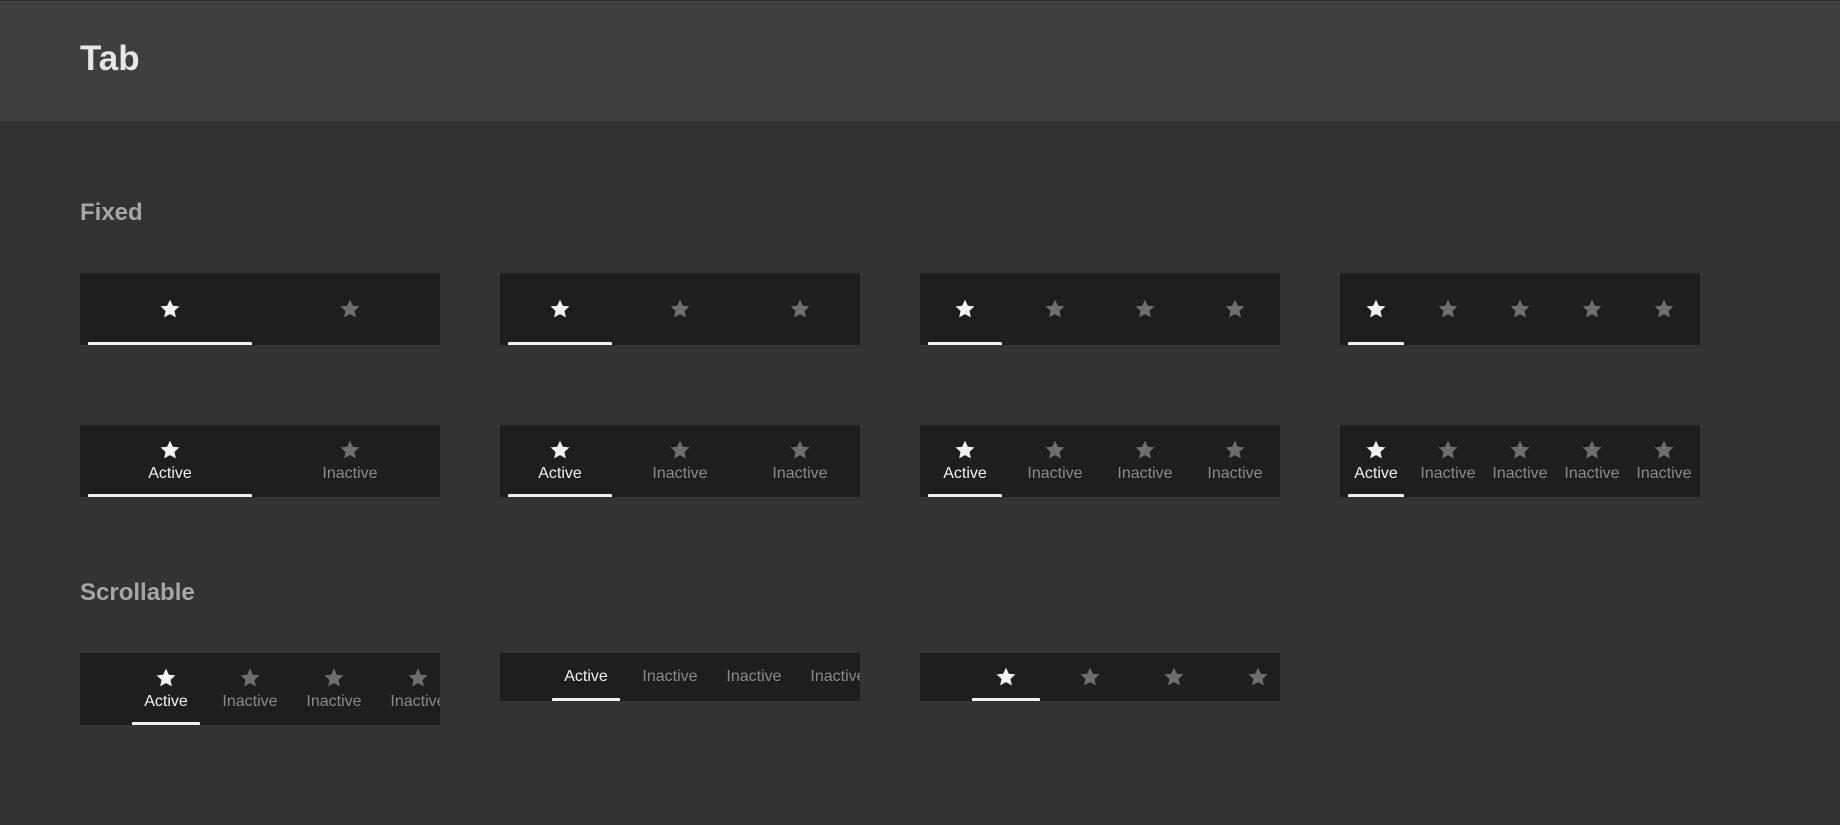 The image size is (1840, 825). I want to click on scrollable-tab-bar, so click(1100, 677).